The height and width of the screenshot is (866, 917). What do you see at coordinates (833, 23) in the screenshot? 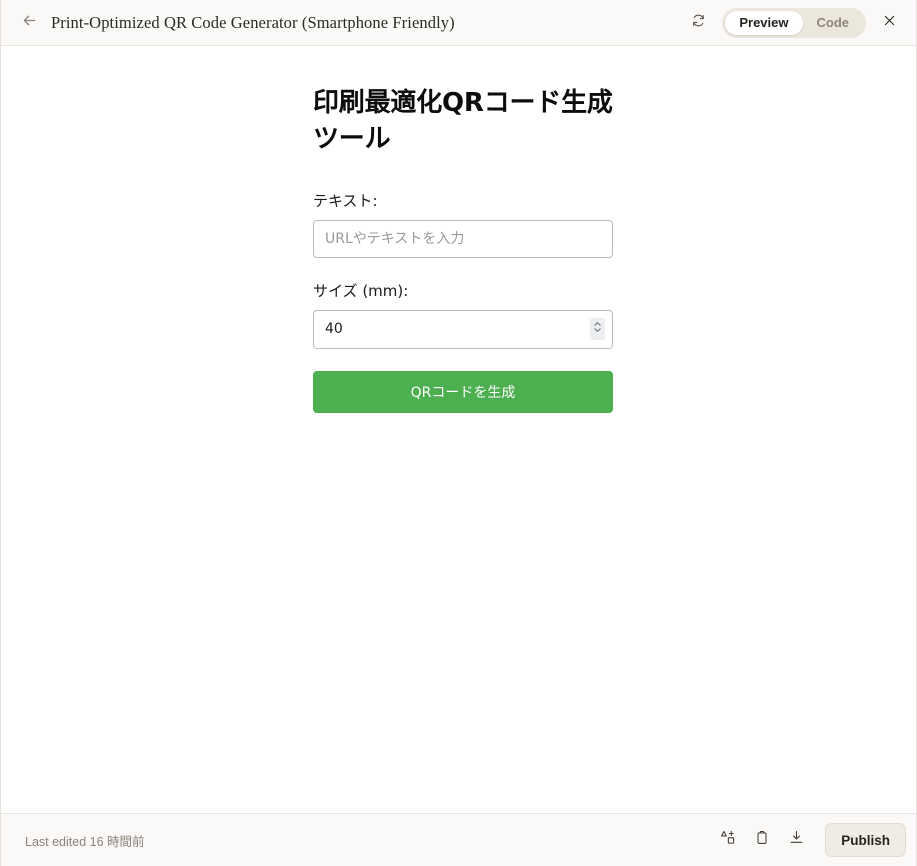
I see `tab-code: Code` at bounding box center [833, 23].